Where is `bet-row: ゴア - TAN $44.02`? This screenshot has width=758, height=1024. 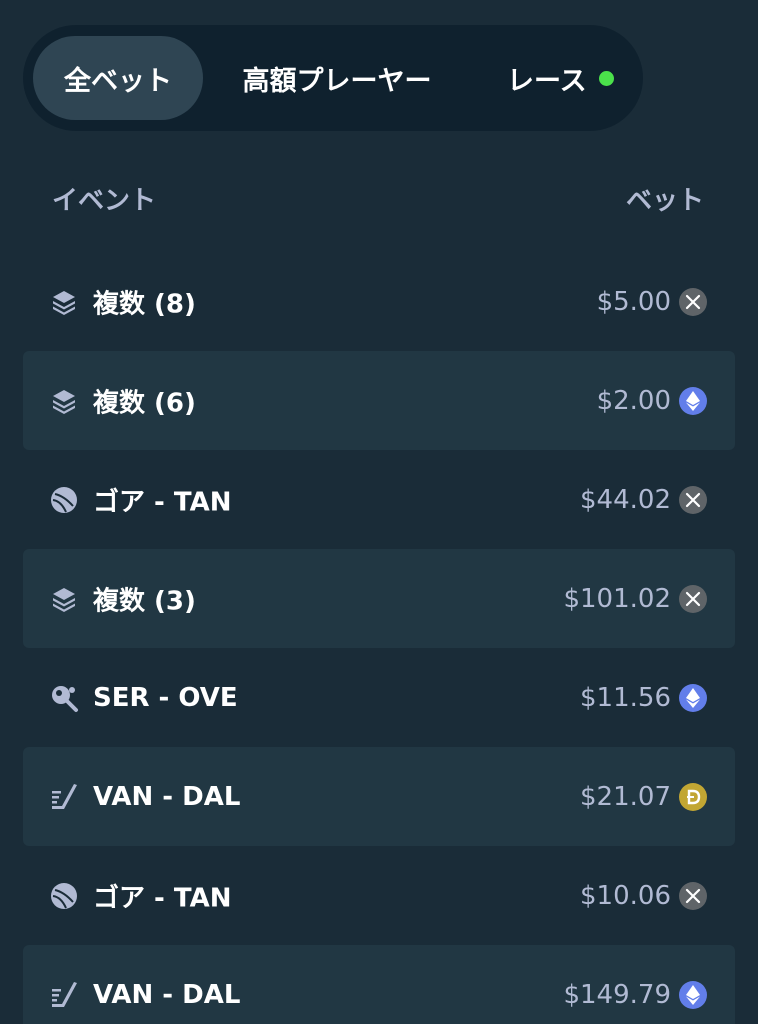 bet-row: ゴア - TAN $44.02 is located at coordinates (379, 499).